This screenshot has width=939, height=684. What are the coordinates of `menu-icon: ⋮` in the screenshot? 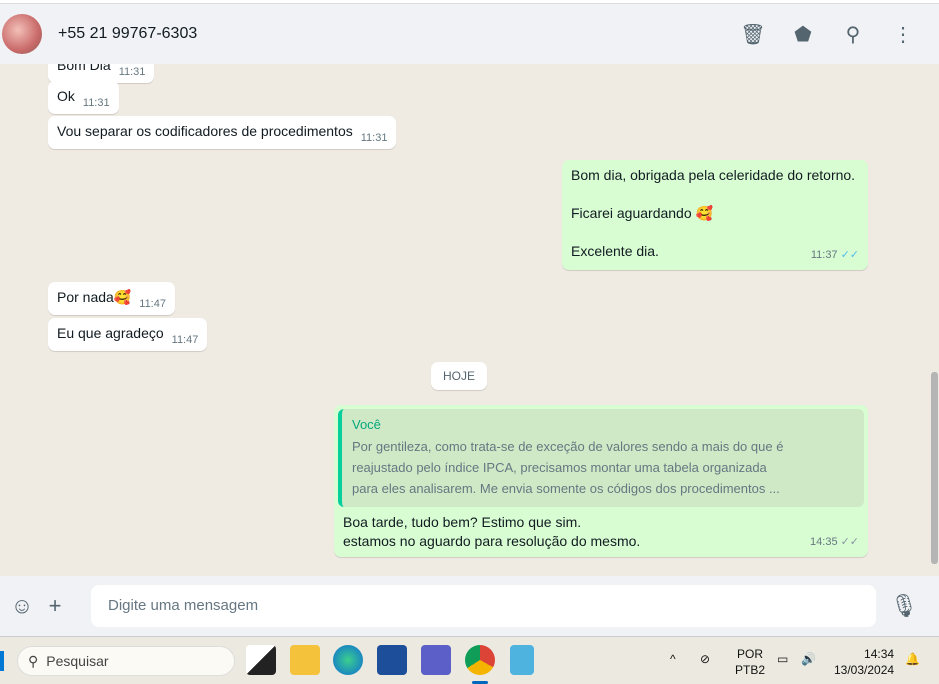 It's located at (903, 34).